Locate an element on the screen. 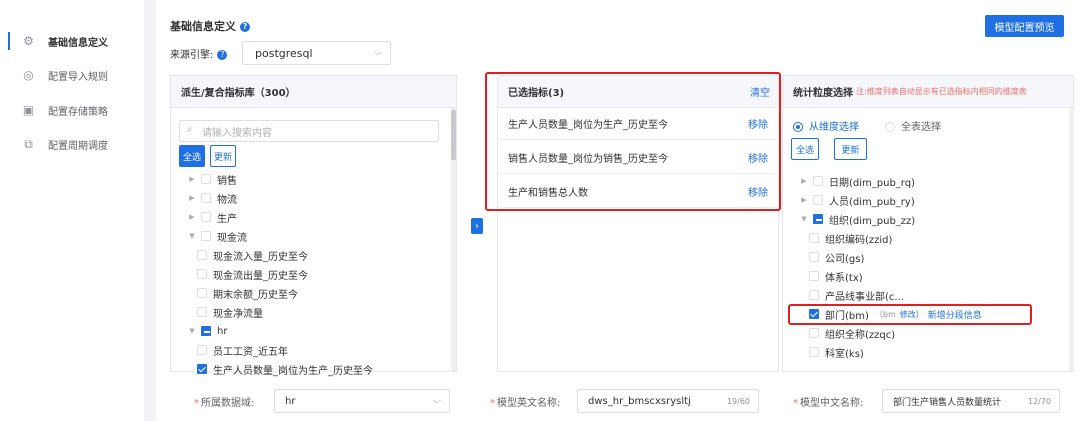 This screenshot has height=421, width=1080. tree-node: 组织编码(zzid) is located at coordinates (850, 238).